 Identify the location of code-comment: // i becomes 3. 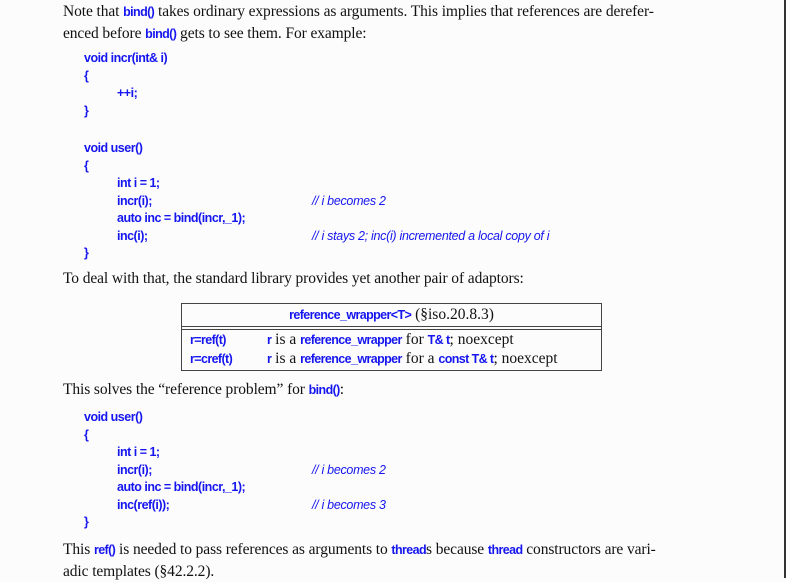
(349, 504).